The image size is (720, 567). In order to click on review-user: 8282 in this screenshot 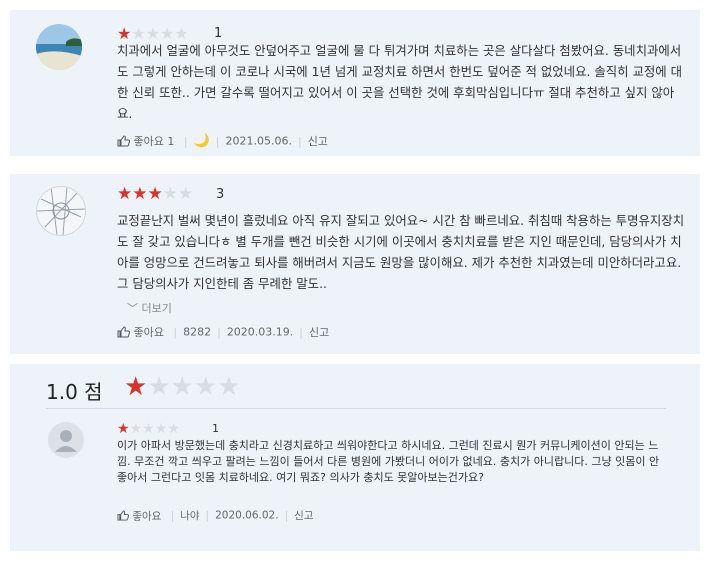, I will do `click(197, 332)`.